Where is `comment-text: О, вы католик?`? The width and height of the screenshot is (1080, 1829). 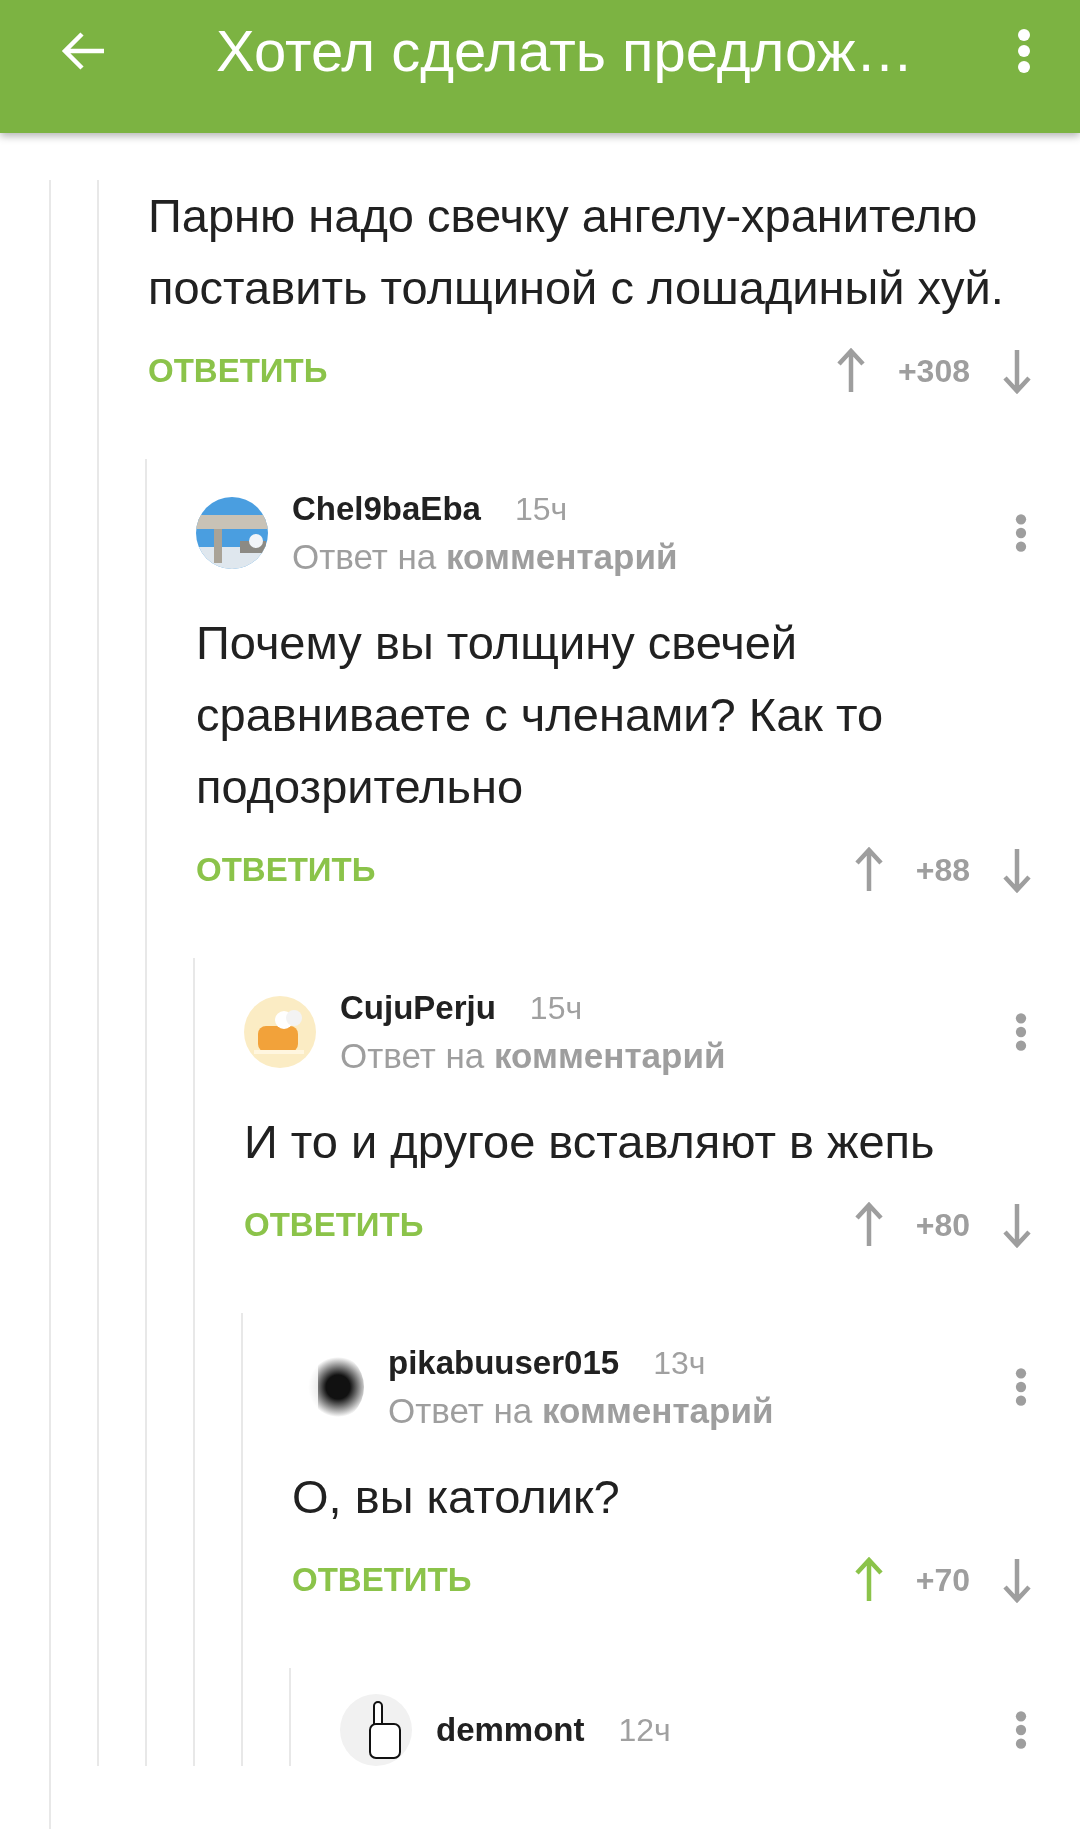
comment-text: О, вы католик? is located at coordinates (456, 1497).